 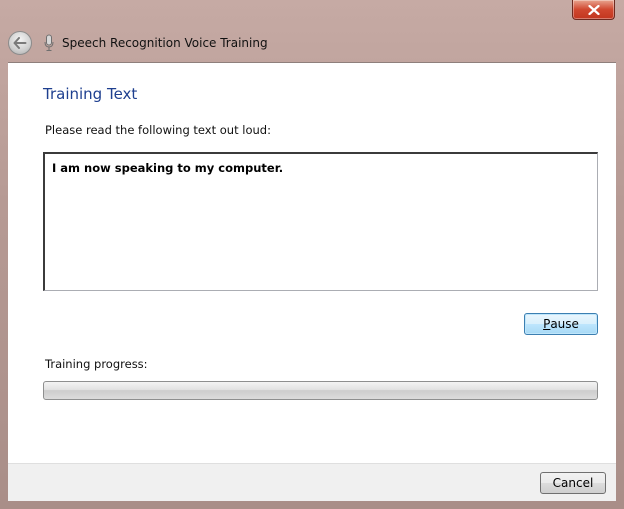 I want to click on dialog-footer: Cancel, so click(x=312, y=482).